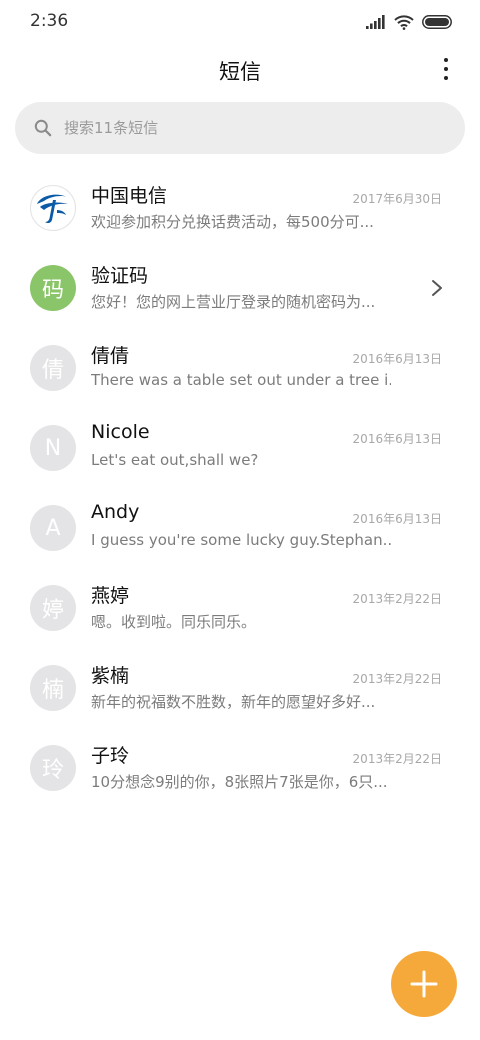  Describe the element at coordinates (53, 688) in the screenshot. I see `avatar: 楠` at that location.